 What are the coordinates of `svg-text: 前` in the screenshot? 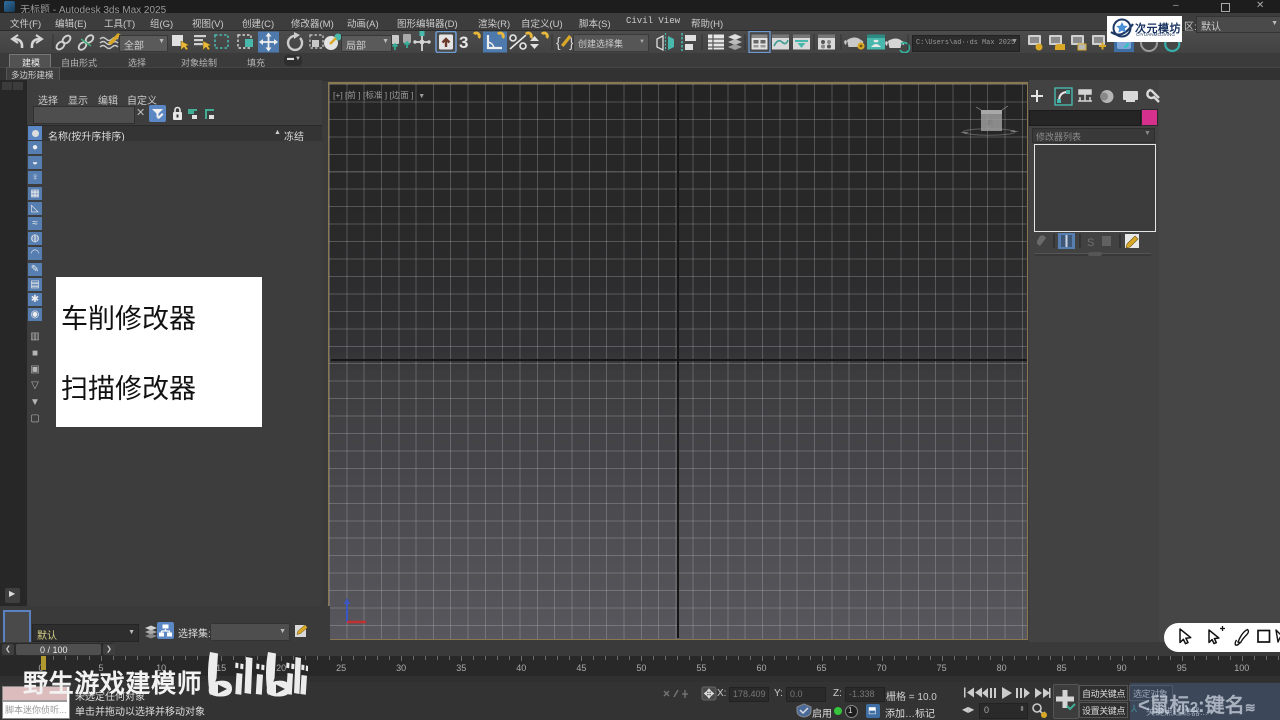 It's located at (990, 123).